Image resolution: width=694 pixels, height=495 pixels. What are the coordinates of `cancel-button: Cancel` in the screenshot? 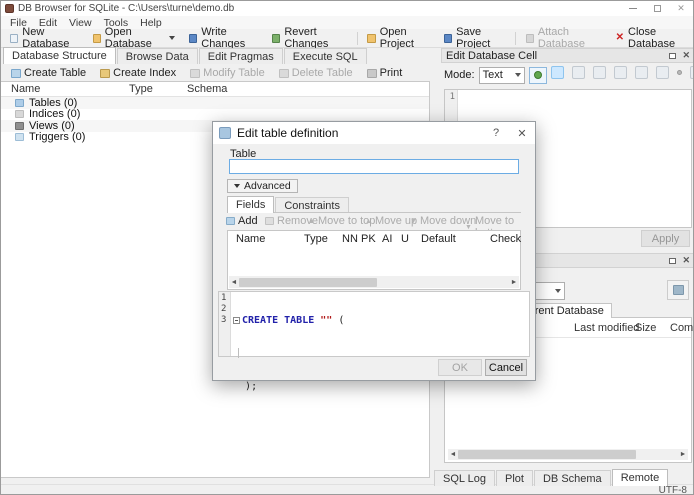 It's located at (506, 367).